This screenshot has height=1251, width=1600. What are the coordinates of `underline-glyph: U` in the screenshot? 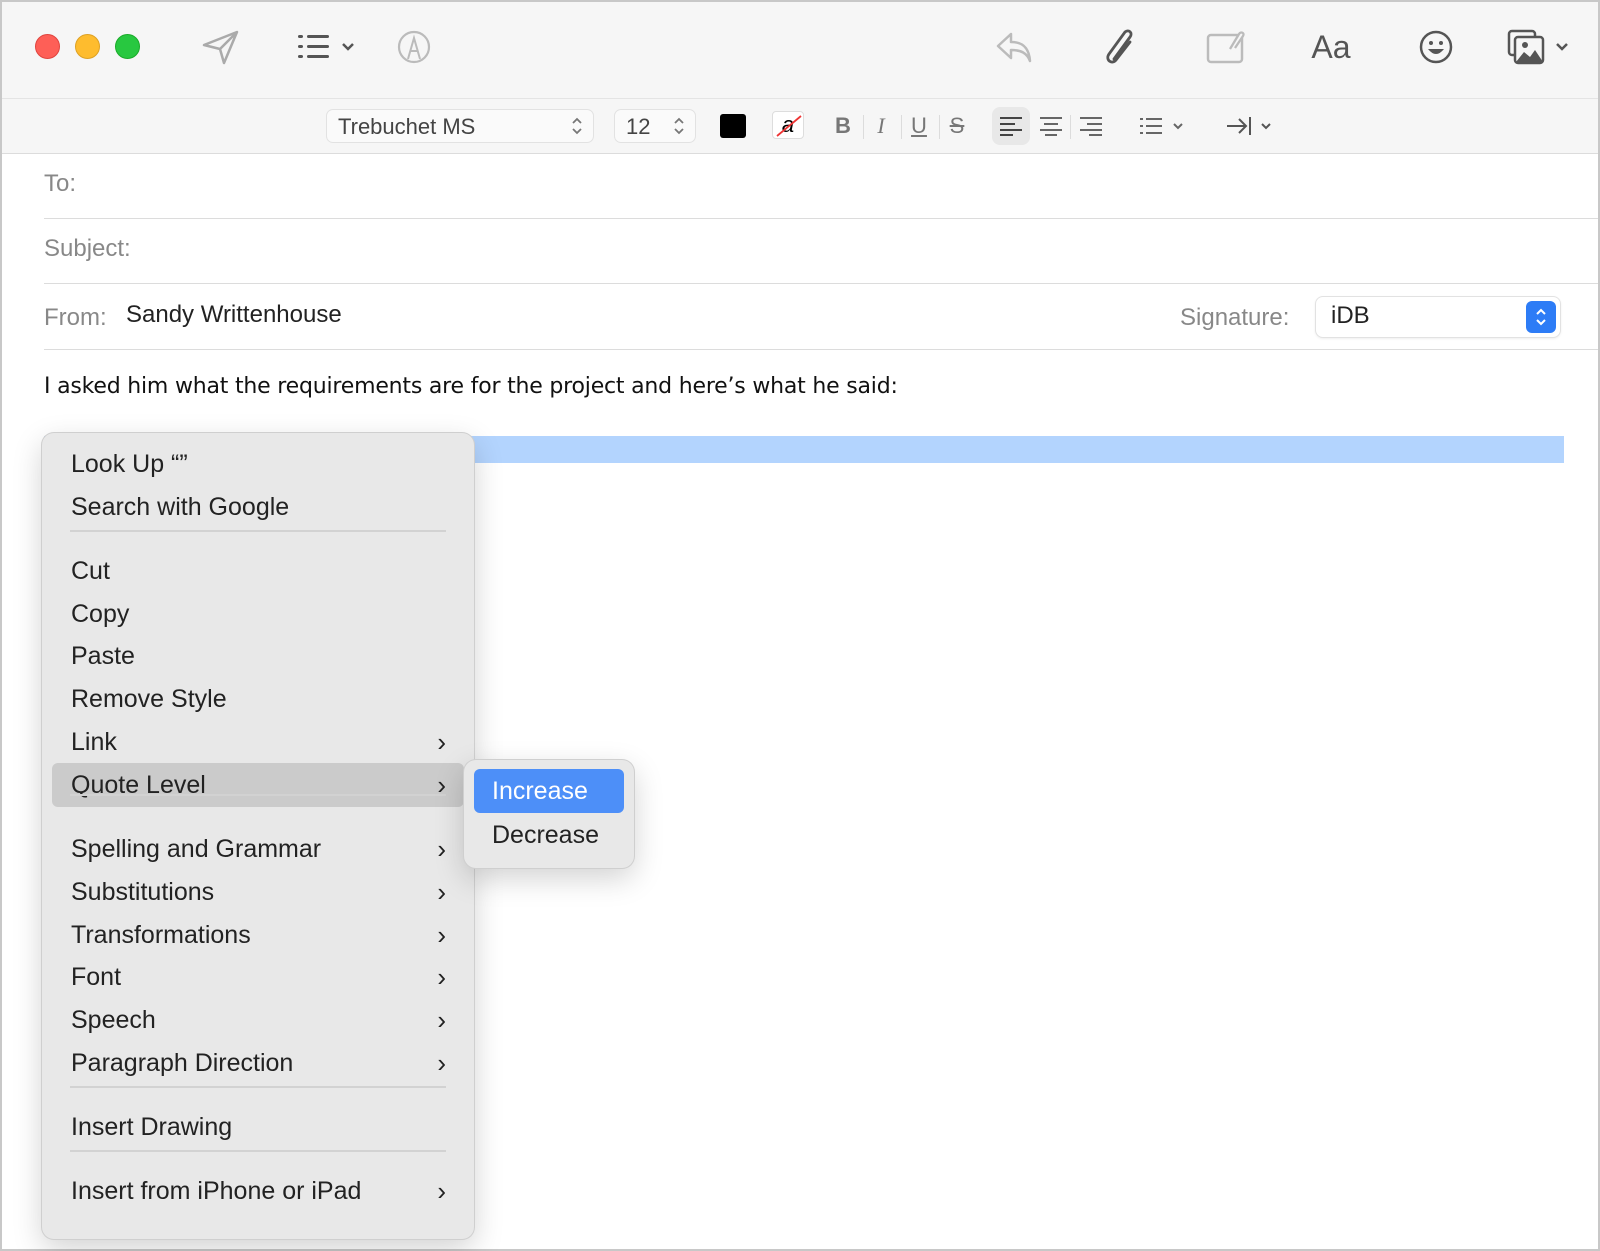 It's located at (919, 125).